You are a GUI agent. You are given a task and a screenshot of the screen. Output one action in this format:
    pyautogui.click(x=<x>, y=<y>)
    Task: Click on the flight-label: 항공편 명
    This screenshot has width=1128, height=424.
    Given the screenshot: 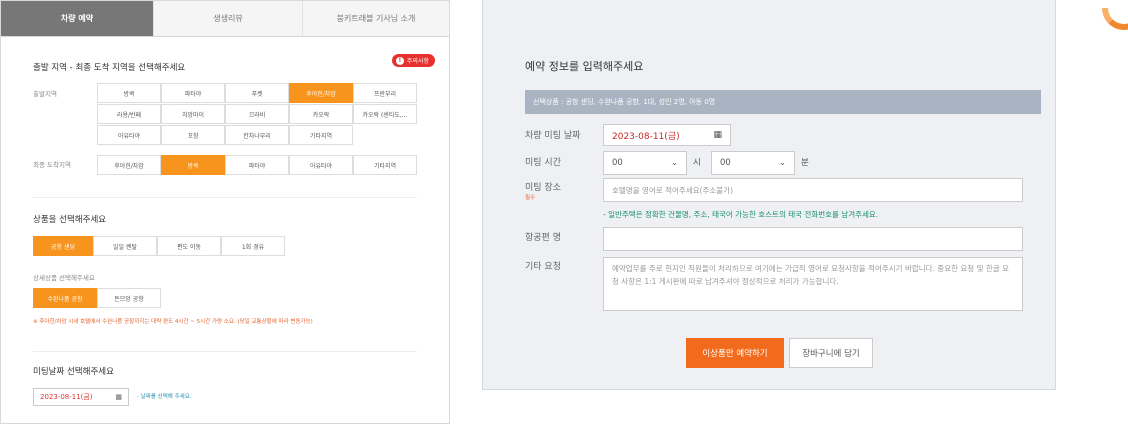 What is the action you would take?
    pyautogui.click(x=543, y=238)
    